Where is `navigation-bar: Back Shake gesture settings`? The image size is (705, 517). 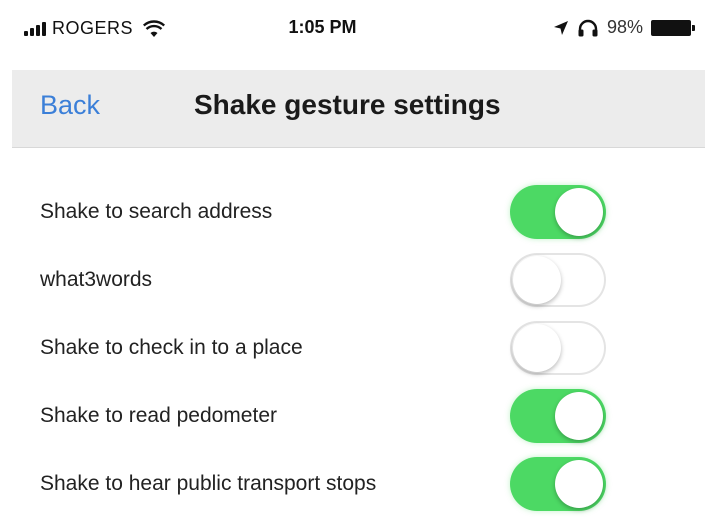
navigation-bar: Back Shake gesture settings is located at coordinates (358, 109).